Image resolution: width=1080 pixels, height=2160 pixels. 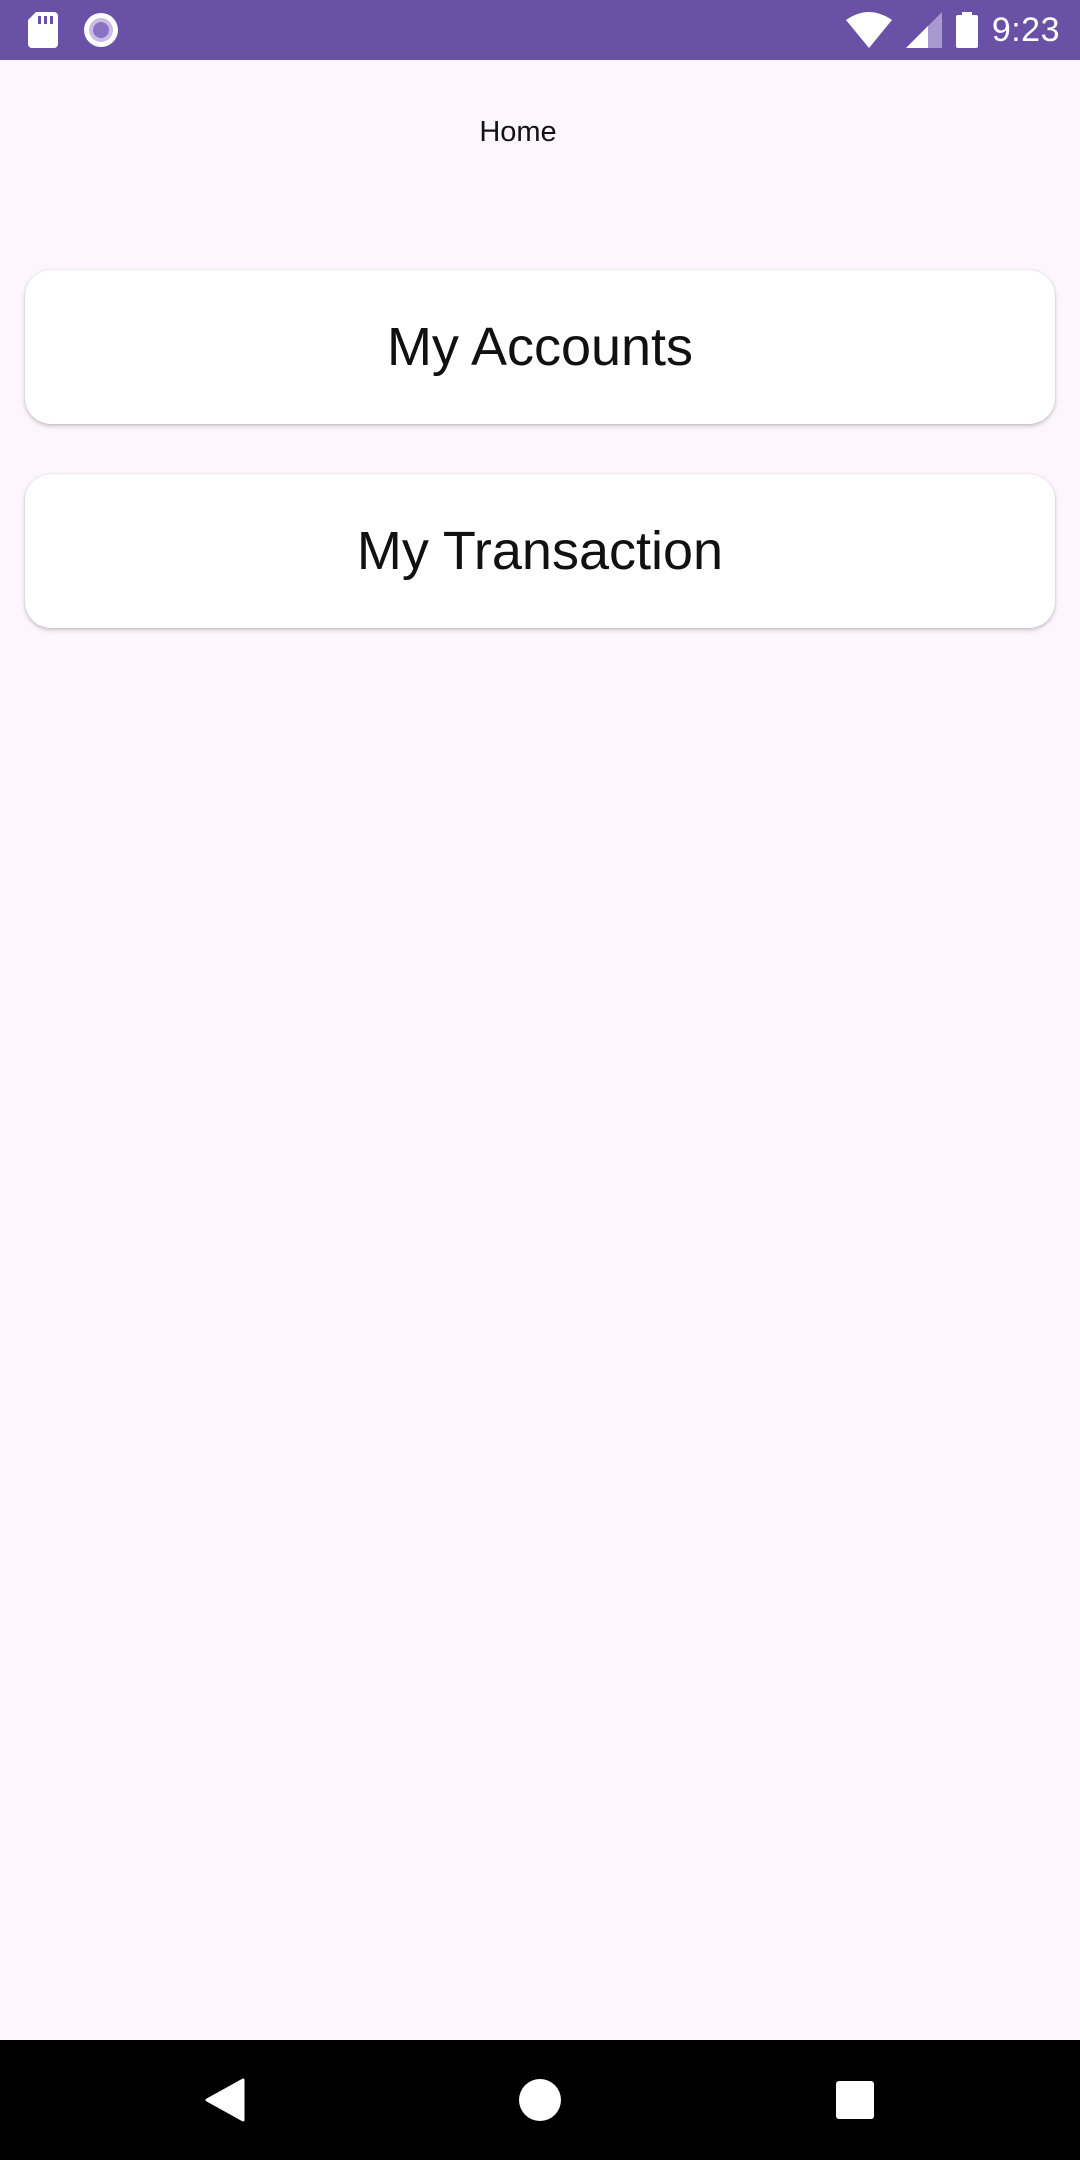 What do you see at coordinates (1025, 29) in the screenshot?
I see `status-time: 9:23` at bounding box center [1025, 29].